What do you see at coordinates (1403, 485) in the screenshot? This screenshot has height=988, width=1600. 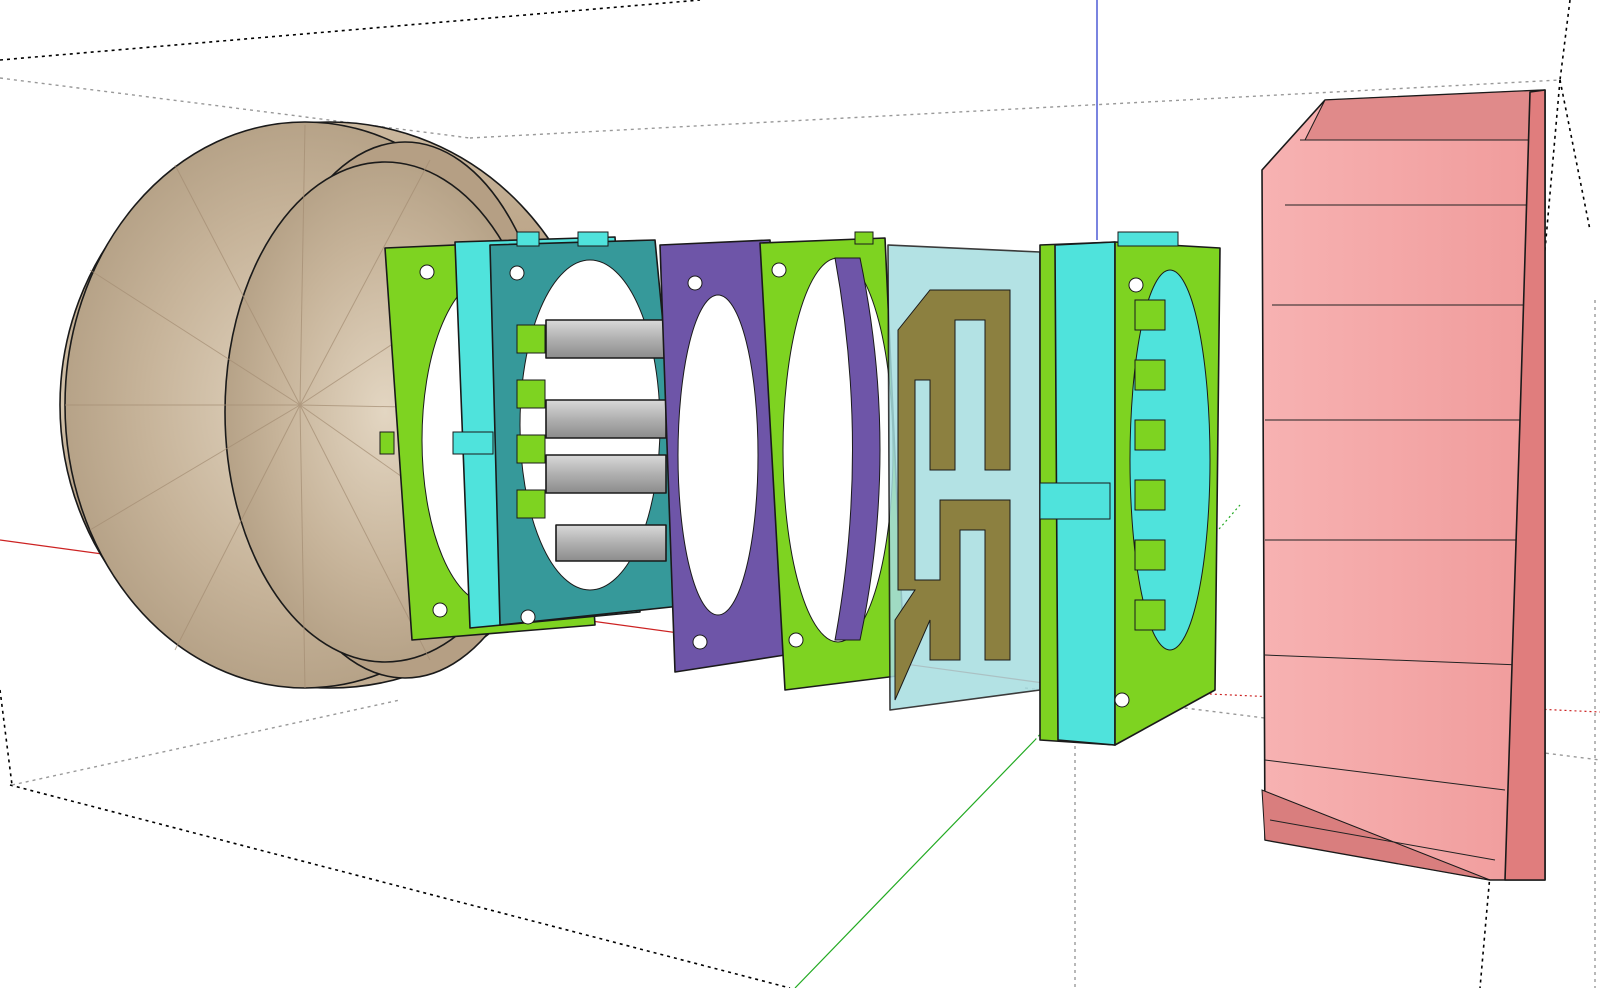 I see `pink-rotor` at bounding box center [1403, 485].